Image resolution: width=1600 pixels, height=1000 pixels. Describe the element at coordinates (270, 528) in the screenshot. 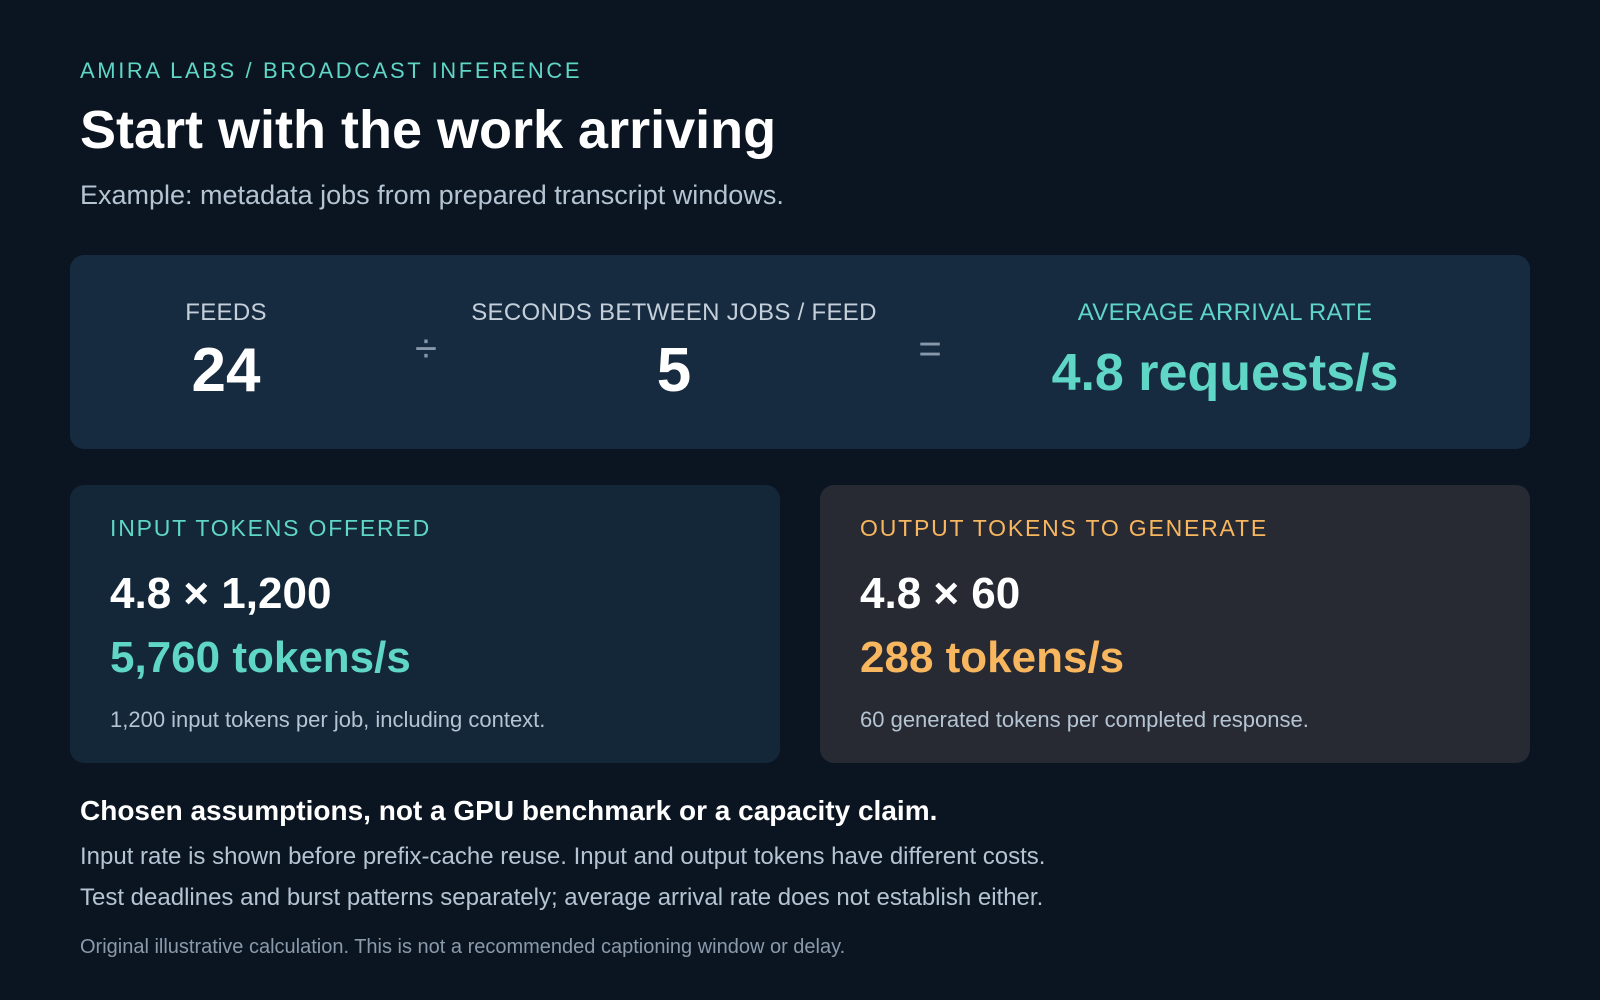

I see `input-tokens-title: INPUT TOKENS OFFERED` at that location.